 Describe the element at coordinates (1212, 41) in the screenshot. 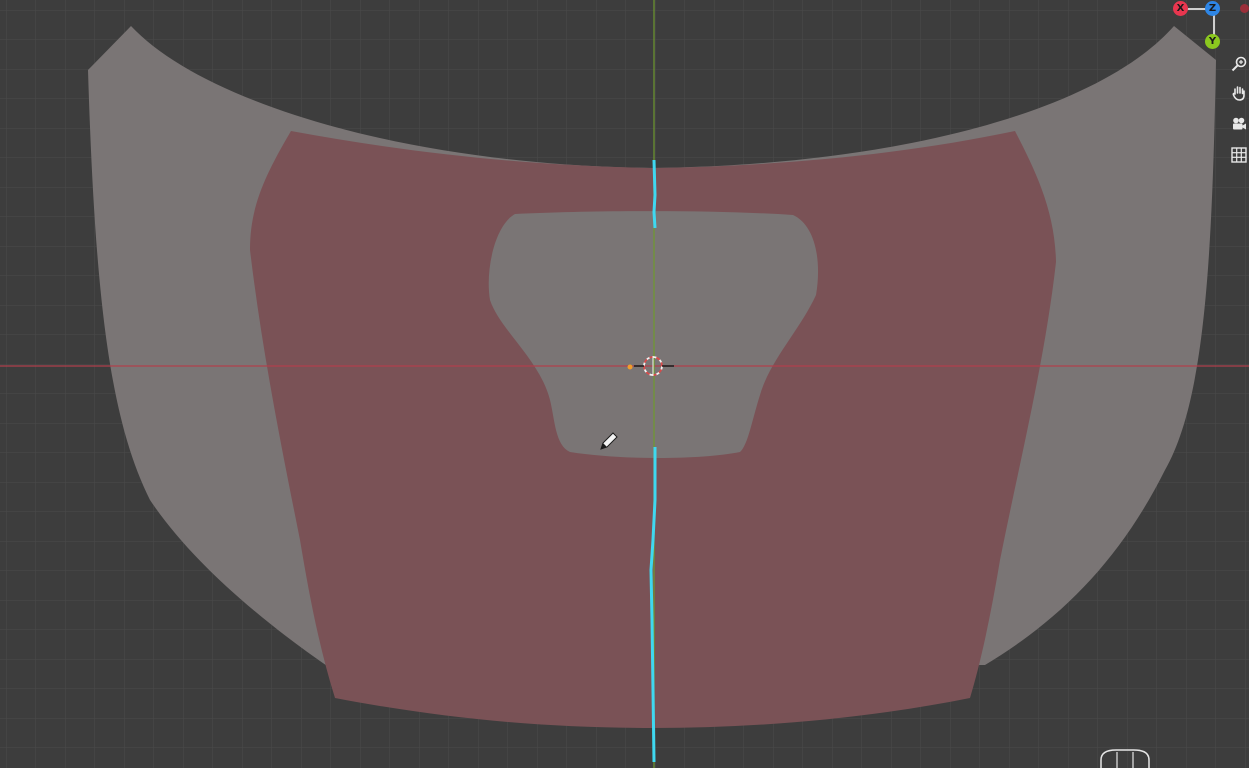

I see `gizmo-y-axis: Y` at that location.